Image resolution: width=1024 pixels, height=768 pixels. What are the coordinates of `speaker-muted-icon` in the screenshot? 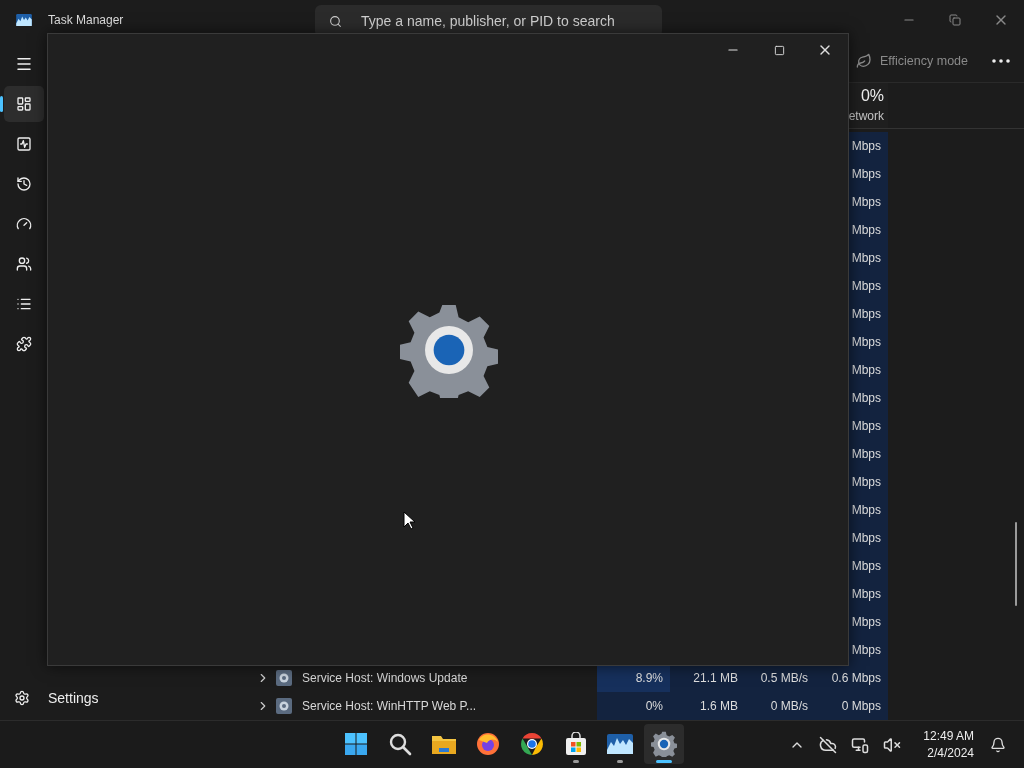 It's located at (892, 744).